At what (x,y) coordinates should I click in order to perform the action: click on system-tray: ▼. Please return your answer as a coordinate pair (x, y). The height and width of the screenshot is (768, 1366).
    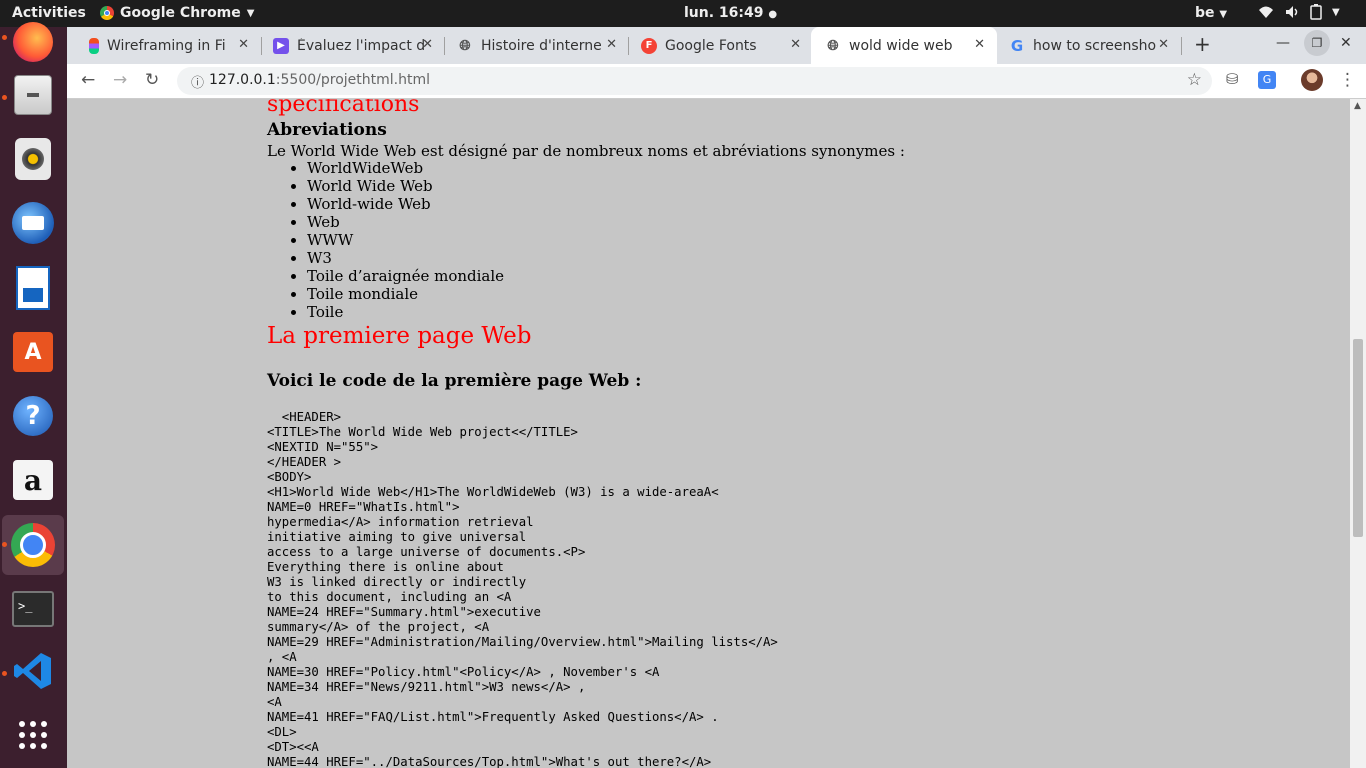
    Looking at the image, I should click on (1299, 12).